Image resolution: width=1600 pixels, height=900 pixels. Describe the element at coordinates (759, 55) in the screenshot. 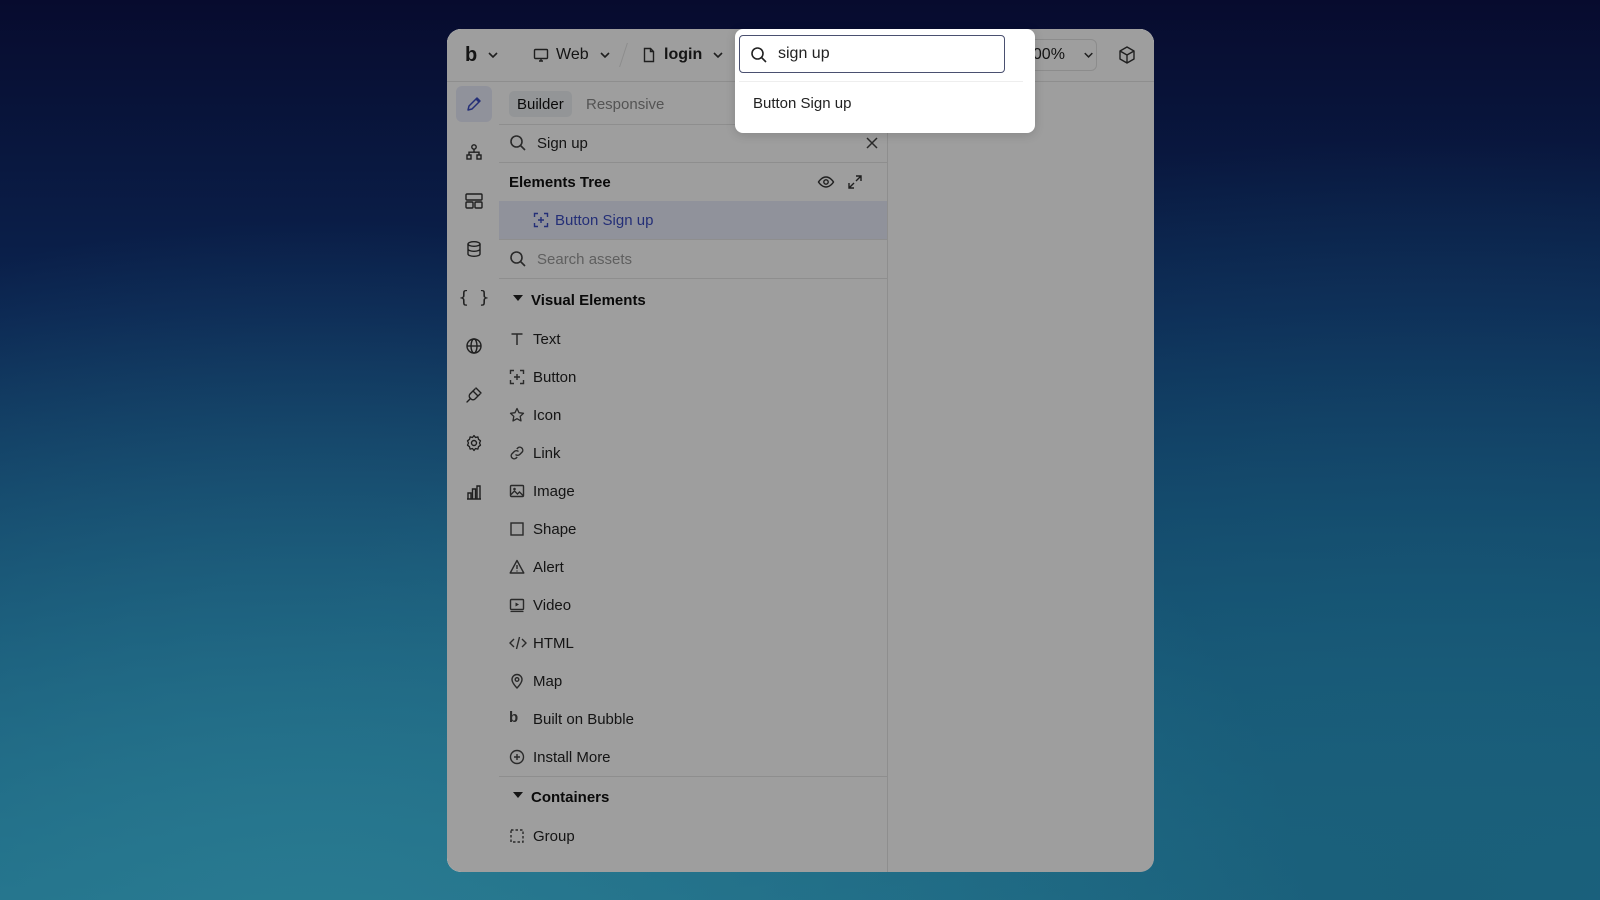

I see `search-icon` at that location.